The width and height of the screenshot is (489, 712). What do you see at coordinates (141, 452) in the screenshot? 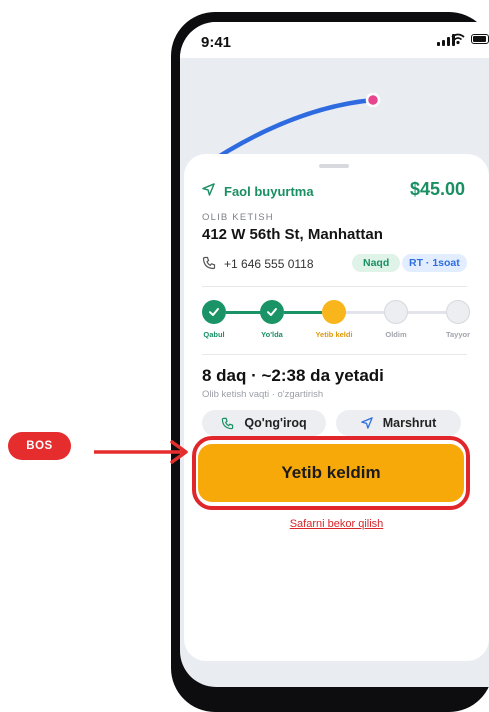
I see `annotation-arrow-icon` at bounding box center [141, 452].